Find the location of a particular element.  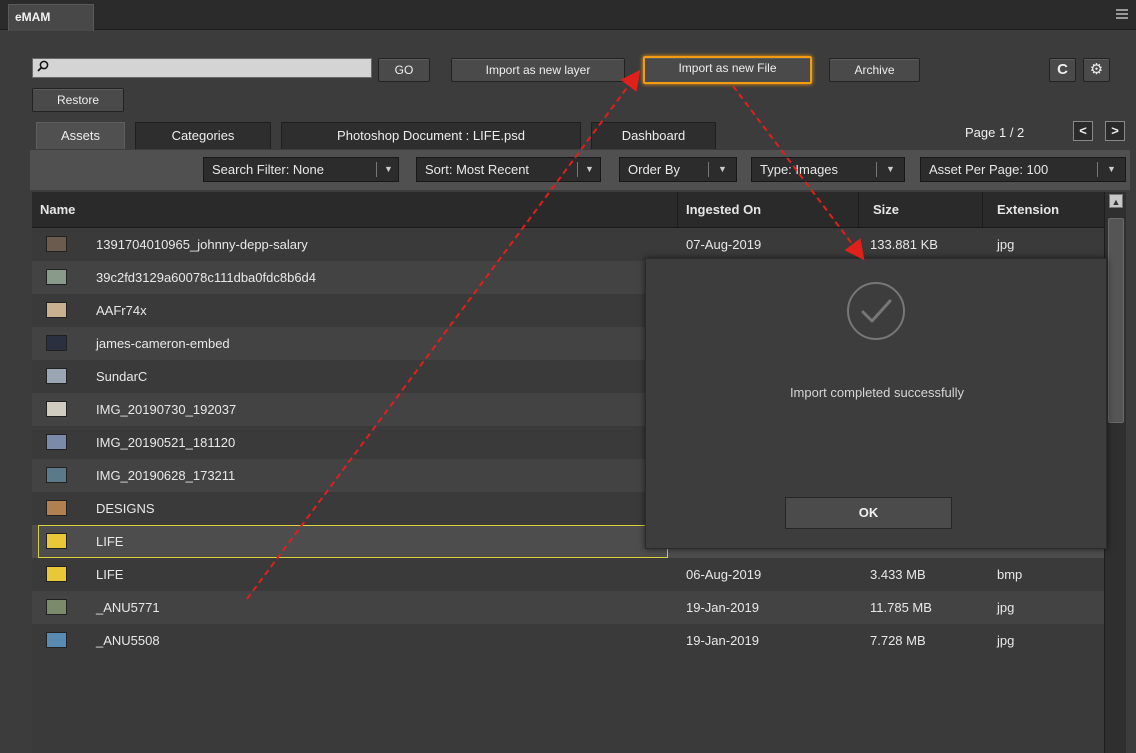

import-as-new-file-button: Import as new File is located at coordinates (727, 70).